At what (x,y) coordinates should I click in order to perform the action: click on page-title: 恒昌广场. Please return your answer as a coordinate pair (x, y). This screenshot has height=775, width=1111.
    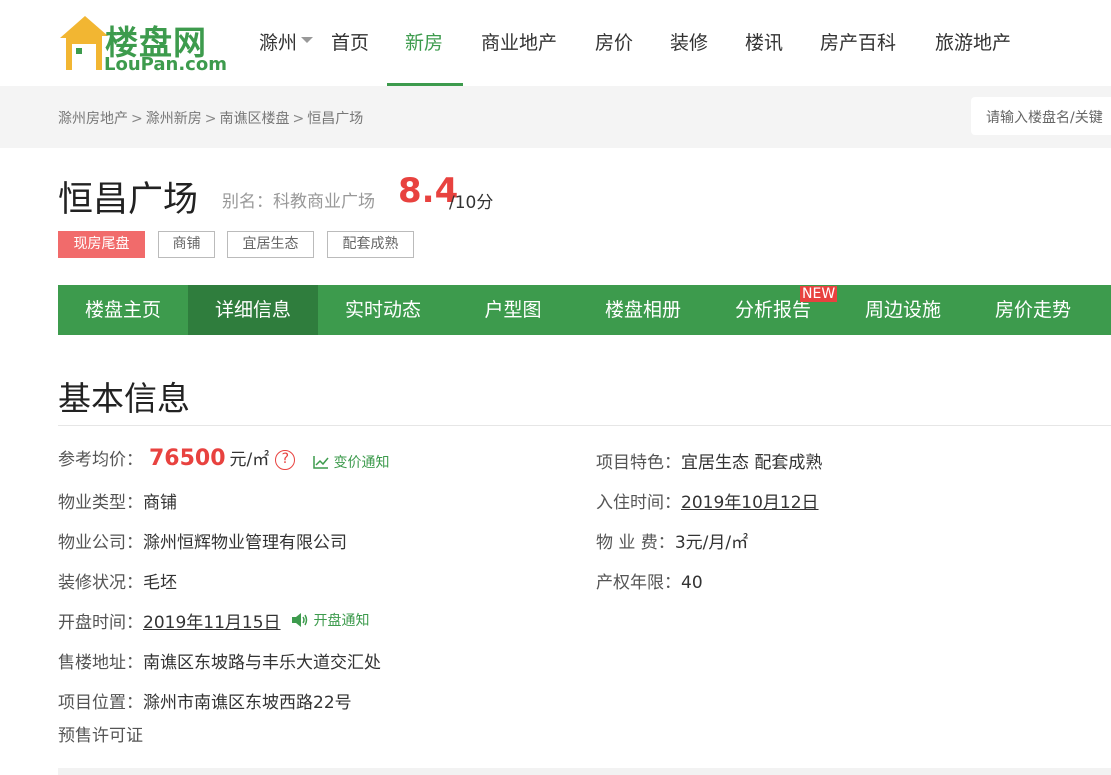
    Looking at the image, I should click on (128, 200).